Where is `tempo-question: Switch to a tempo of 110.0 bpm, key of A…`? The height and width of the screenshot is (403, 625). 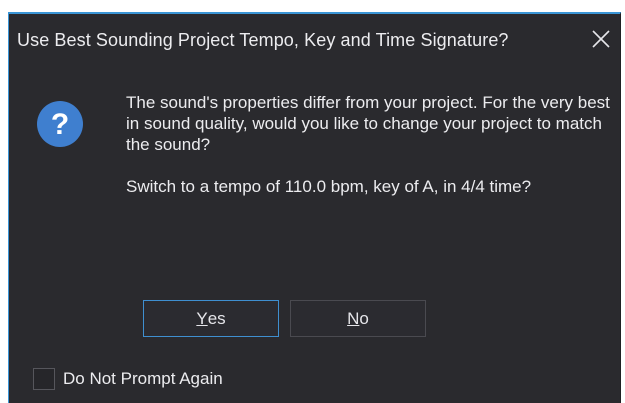
tempo-question: Switch to a tempo of 110.0 bpm, key of A… is located at coordinates (329, 186).